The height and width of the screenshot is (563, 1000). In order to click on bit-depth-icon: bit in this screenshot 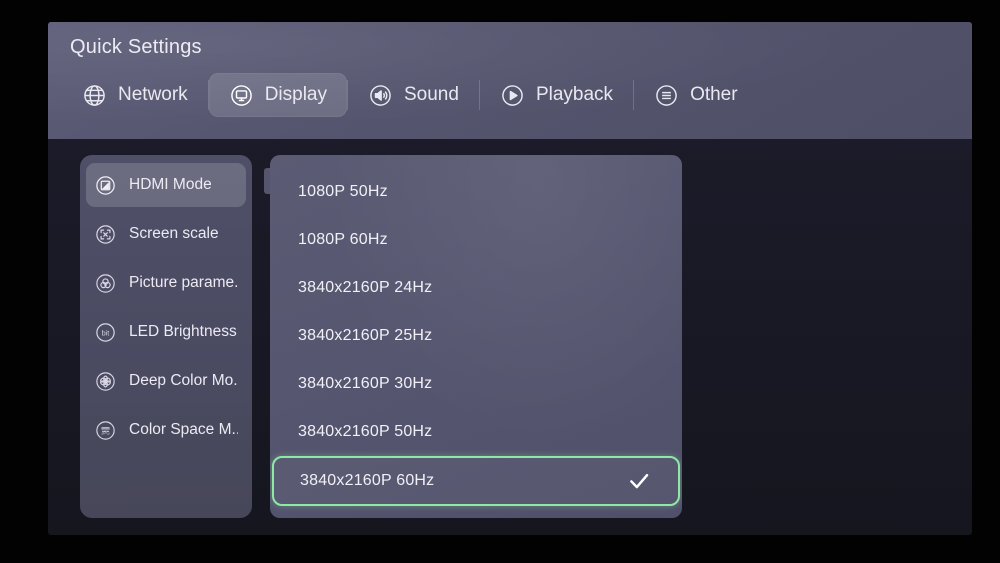, I will do `click(105, 332)`.